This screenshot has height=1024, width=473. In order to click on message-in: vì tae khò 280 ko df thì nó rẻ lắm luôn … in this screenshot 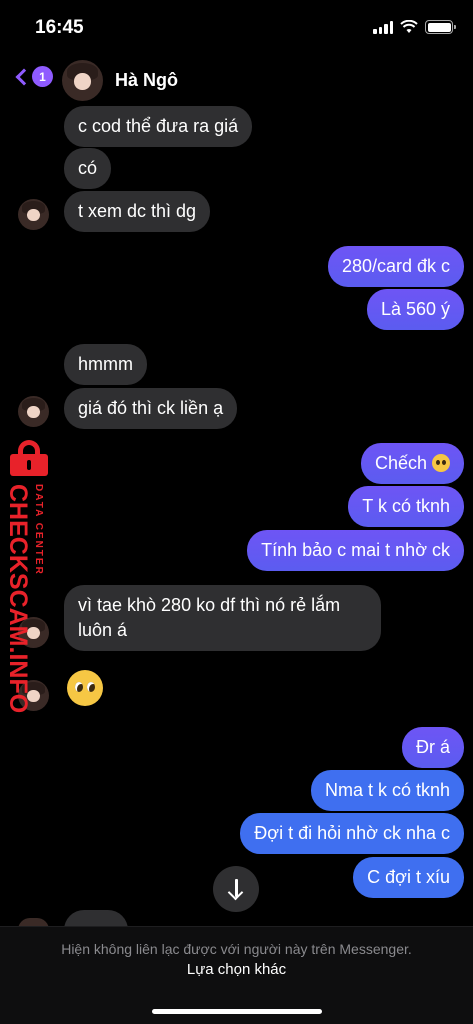, I will do `click(222, 618)`.